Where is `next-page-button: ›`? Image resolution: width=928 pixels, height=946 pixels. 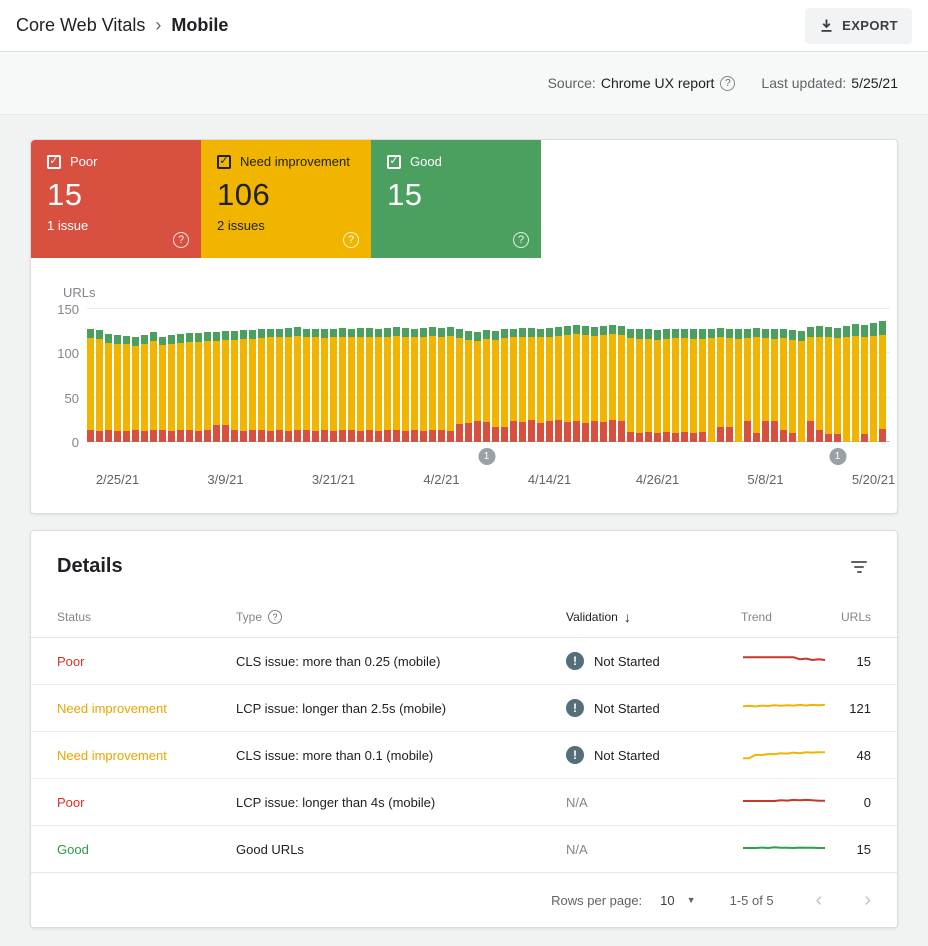 next-page-button: › is located at coordinates (867, 900).